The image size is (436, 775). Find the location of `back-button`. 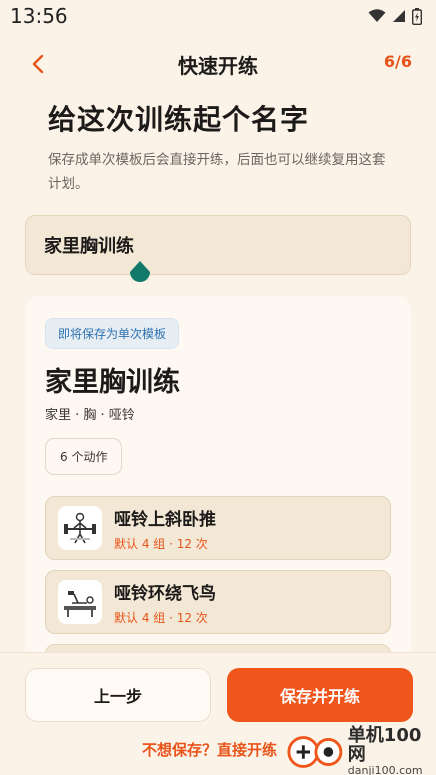

back-button is located at coordinates (38, 64).